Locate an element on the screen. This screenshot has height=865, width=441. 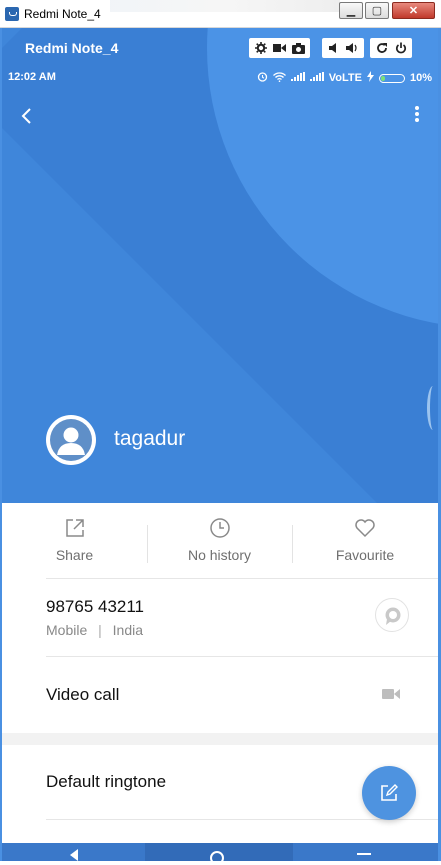
phone-details: Mobile | India is located at coordinates (94, 630).